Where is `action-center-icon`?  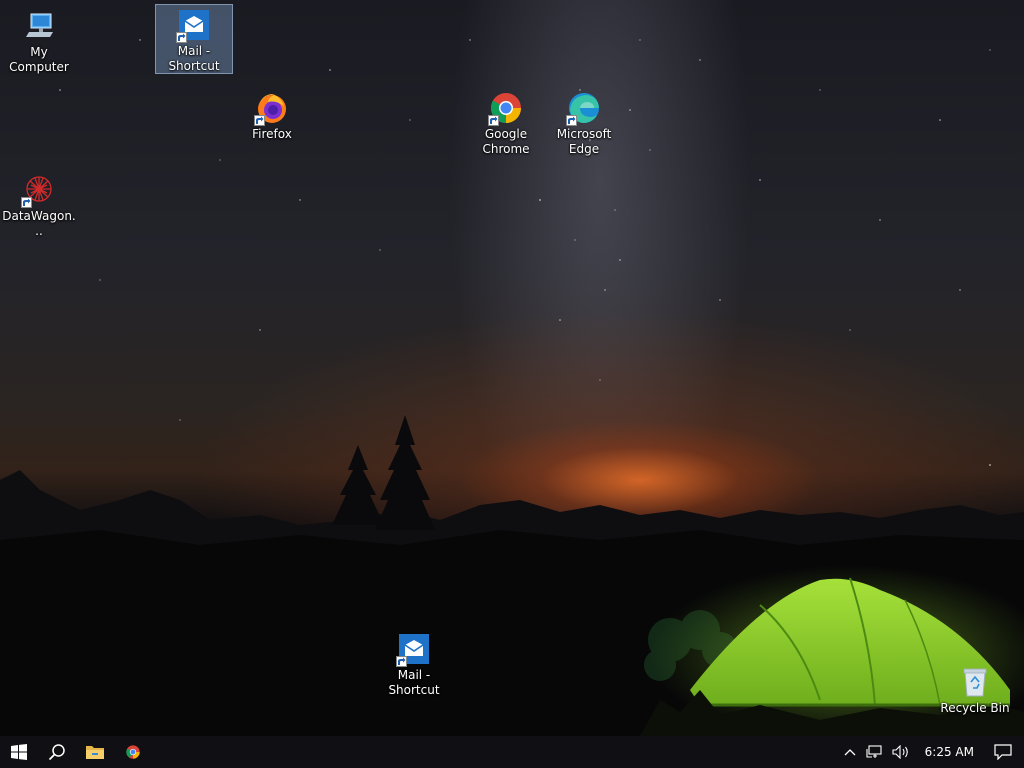
action-center-icon is located at coordinates (1003, 752).